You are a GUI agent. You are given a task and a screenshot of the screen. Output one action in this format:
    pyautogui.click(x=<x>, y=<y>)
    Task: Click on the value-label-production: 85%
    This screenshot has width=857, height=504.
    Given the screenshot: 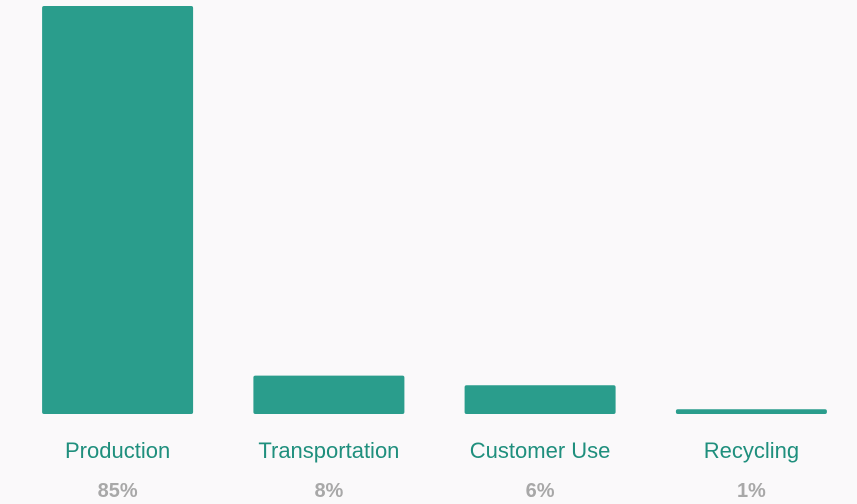 What is the action you would take?
    pyautogui.click(x=118, y=491)
    